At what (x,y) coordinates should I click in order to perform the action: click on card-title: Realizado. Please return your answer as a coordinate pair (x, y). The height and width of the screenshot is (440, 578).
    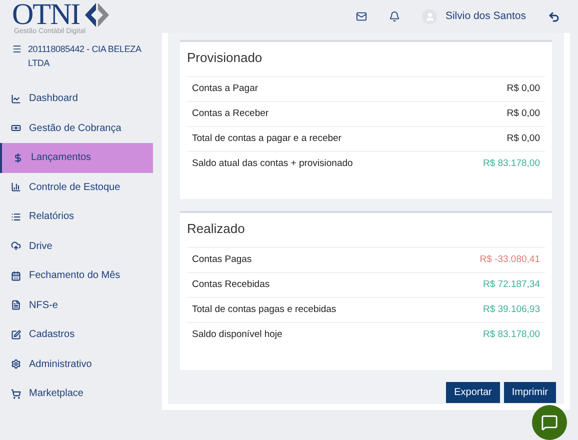
    Looking at the image, I should click on (216, 229).